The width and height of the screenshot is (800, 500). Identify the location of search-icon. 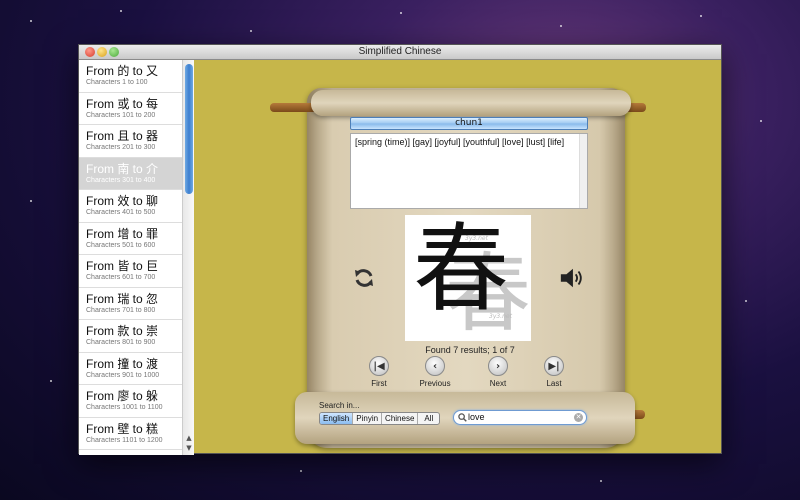
(462, 417).